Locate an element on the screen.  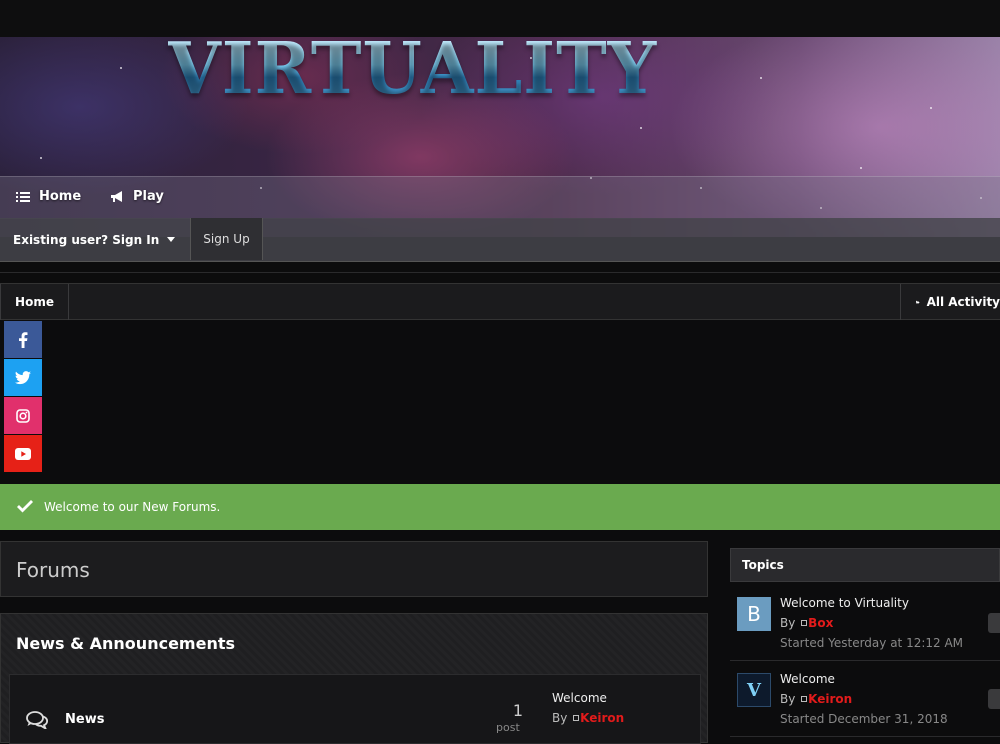
site-logo: VIRTUALITY is located at coordinates (412, 74).